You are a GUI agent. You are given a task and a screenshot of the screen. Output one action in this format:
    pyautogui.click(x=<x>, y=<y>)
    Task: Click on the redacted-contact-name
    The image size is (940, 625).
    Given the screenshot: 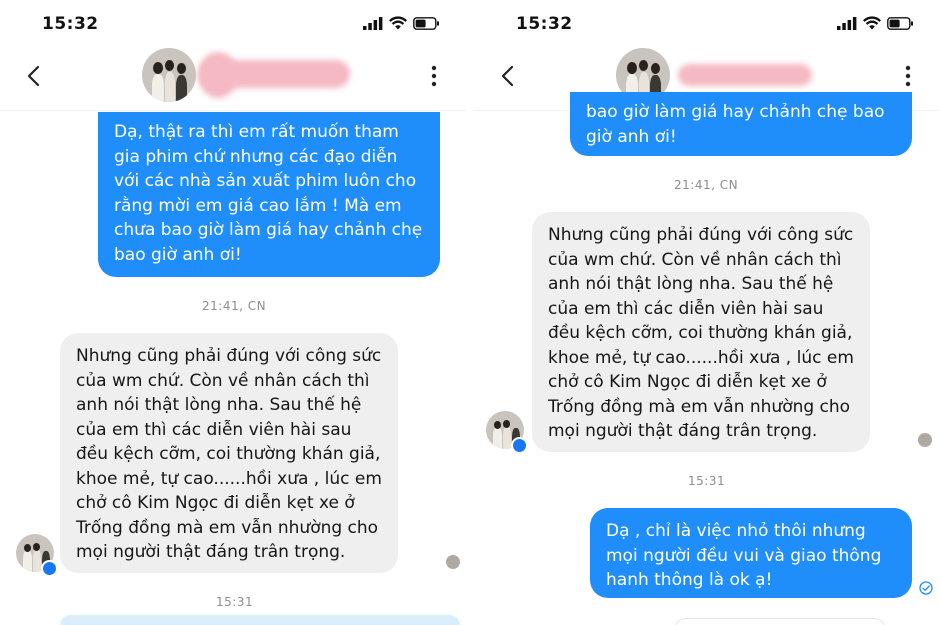 What is the action you would take?
    pyautogui.click(x=745, y=75)
    